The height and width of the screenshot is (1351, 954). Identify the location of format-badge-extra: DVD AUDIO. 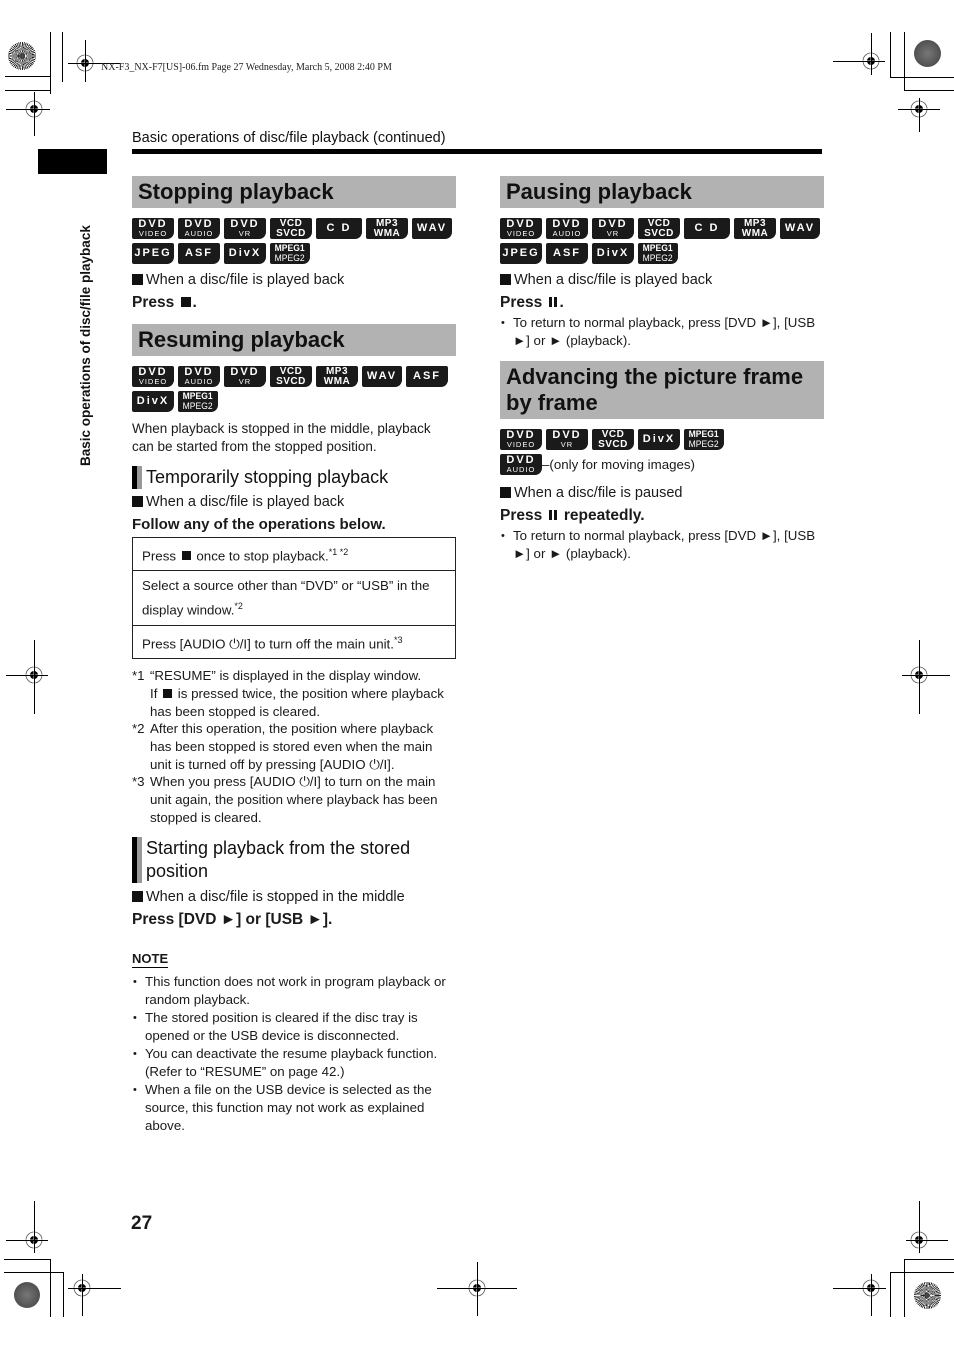
(521, 464).